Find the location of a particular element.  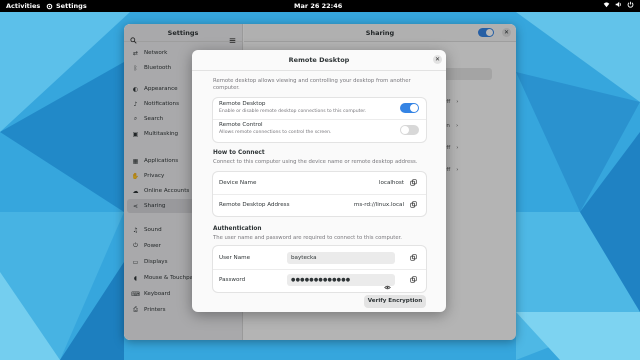

dialog-title: Remote Desktop is located at coordinates (319, 60).